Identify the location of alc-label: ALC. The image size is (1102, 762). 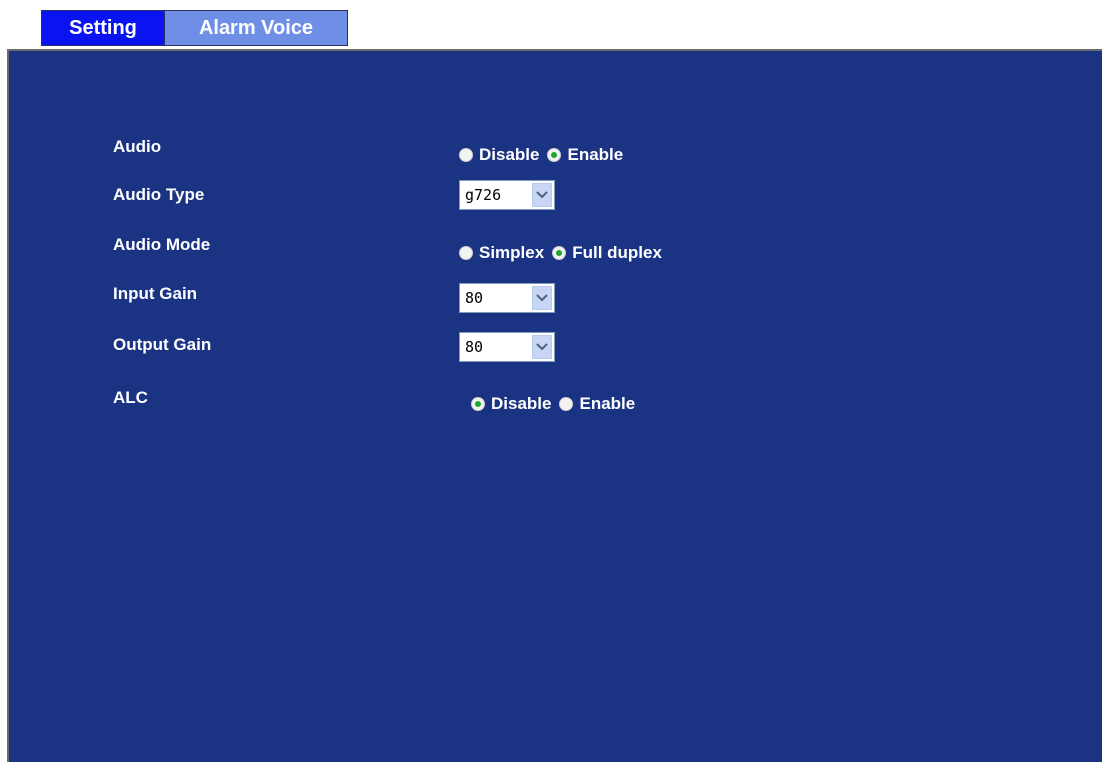
(130, 397).